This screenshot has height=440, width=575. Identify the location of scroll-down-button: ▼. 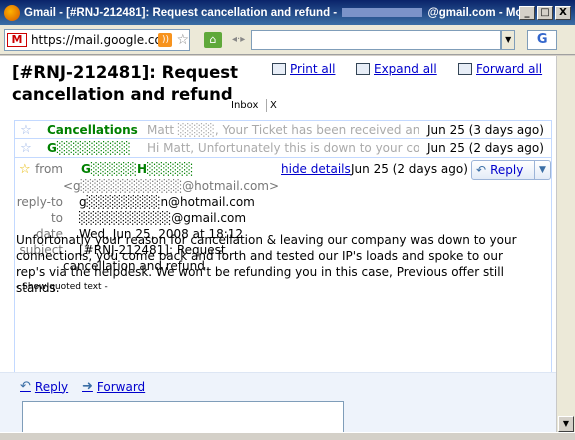
(566, 424).